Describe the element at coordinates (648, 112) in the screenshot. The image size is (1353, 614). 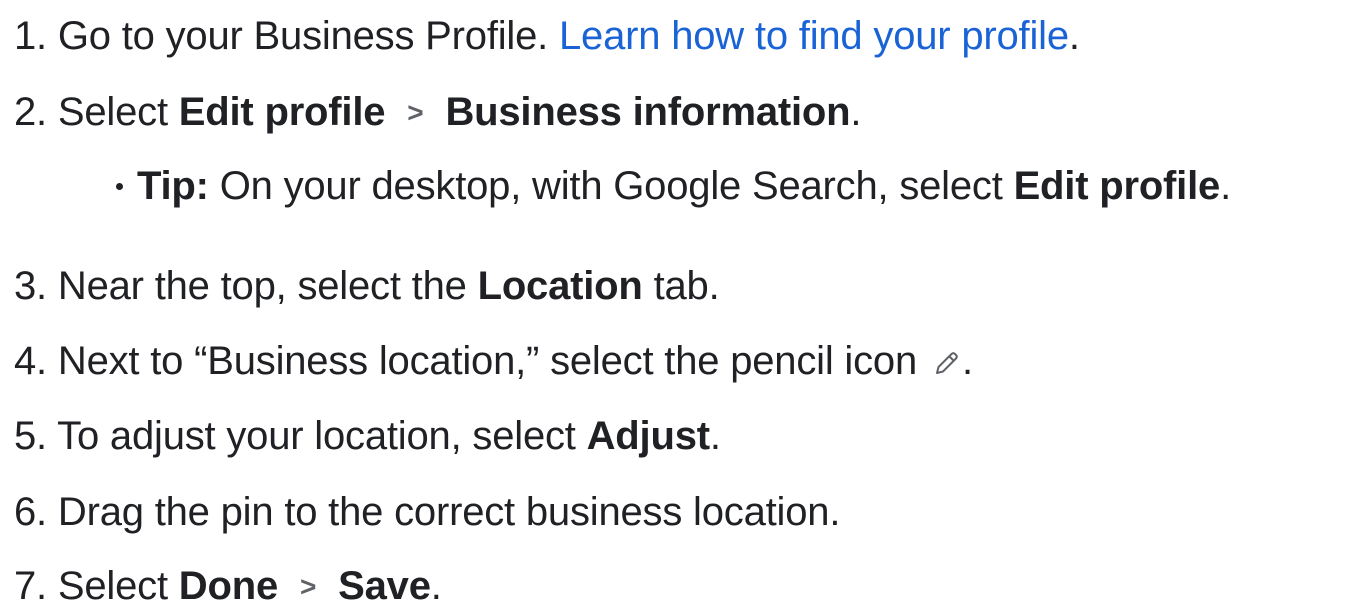
I see `business-information-label: Business information` at that location.